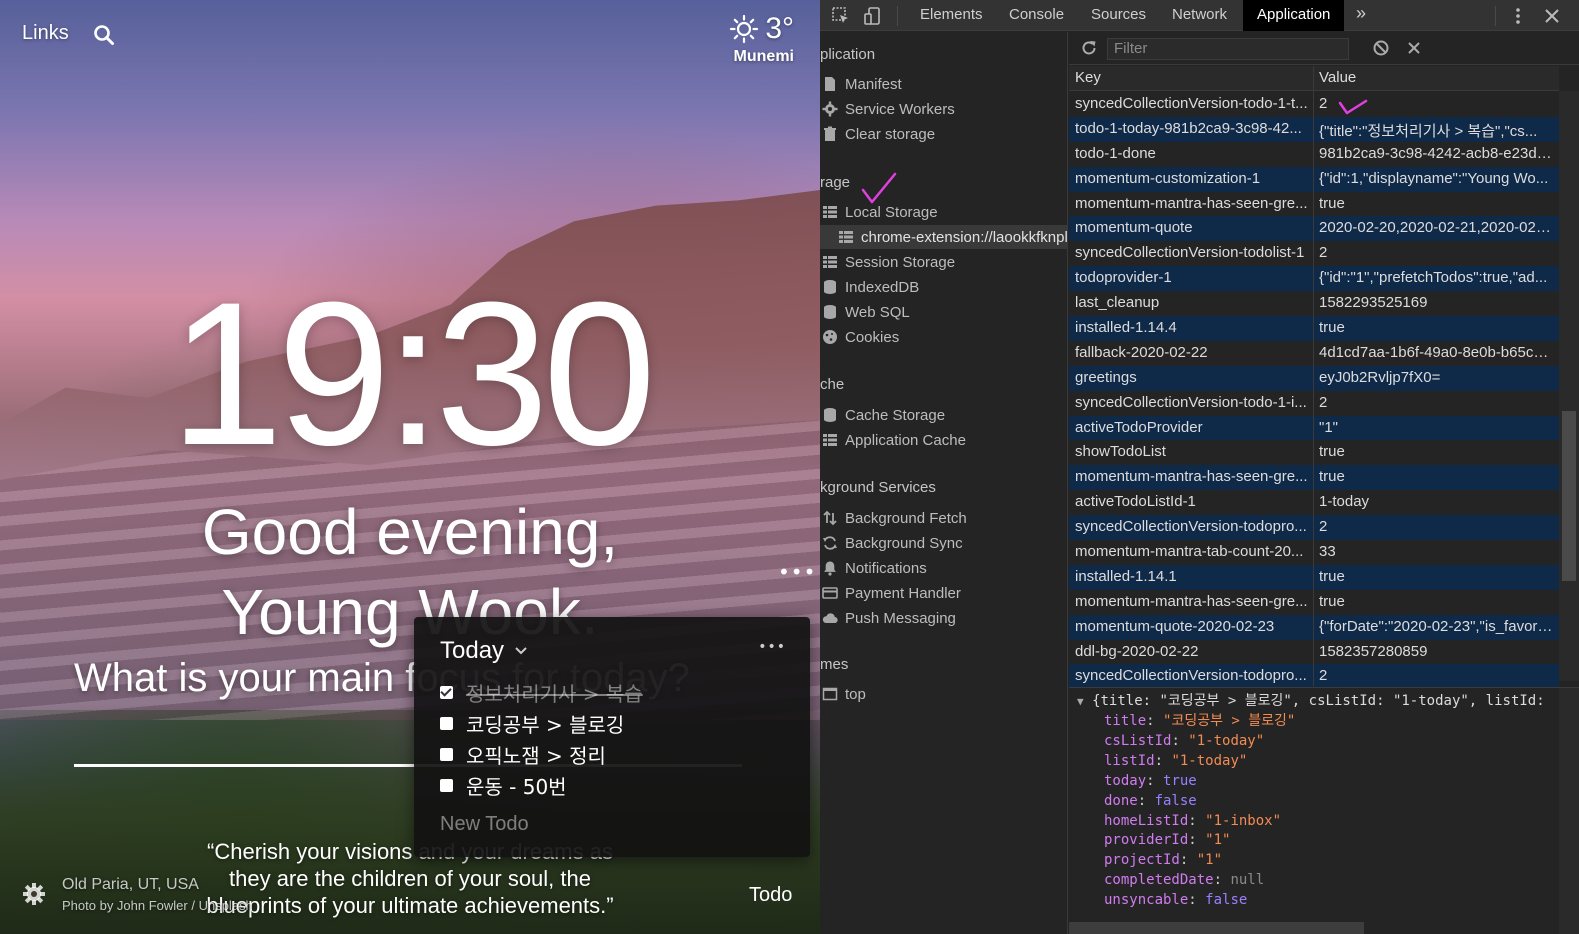  I want to click on table-row: syncedCollectionVersion-todolist-1 2, so click(1314, 253).